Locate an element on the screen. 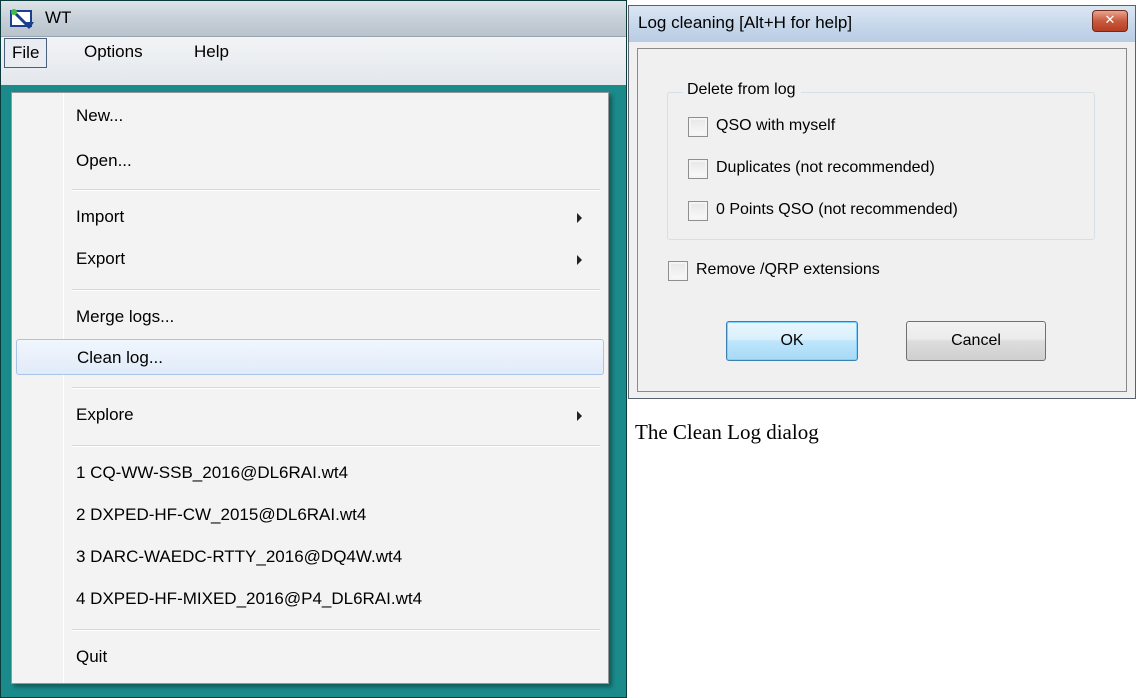 The height and width of the screenshot is (698, 1137). menu-item-recent-1: 1 CQ-WW-SSB_2016@DL6RAI.wt4 is located at coordinates (310, 473).